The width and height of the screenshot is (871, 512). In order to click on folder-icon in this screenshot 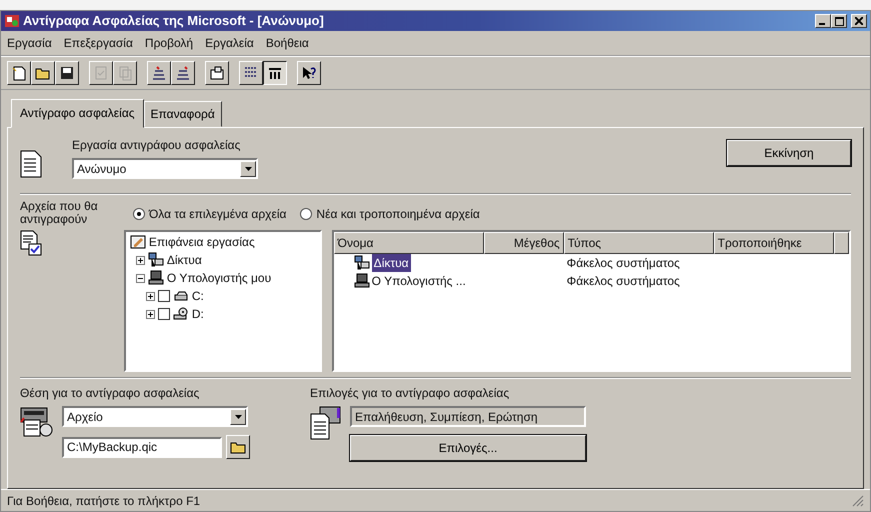, I will do `click(238, 447)`.